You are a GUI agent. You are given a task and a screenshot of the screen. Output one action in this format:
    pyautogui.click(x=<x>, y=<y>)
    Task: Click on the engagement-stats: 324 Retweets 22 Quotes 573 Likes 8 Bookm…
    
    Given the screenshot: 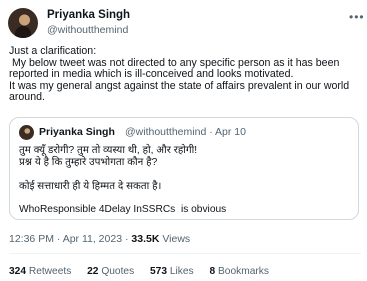 What is the action you would take?
    pyautogui.click(x=145, y=271)
    